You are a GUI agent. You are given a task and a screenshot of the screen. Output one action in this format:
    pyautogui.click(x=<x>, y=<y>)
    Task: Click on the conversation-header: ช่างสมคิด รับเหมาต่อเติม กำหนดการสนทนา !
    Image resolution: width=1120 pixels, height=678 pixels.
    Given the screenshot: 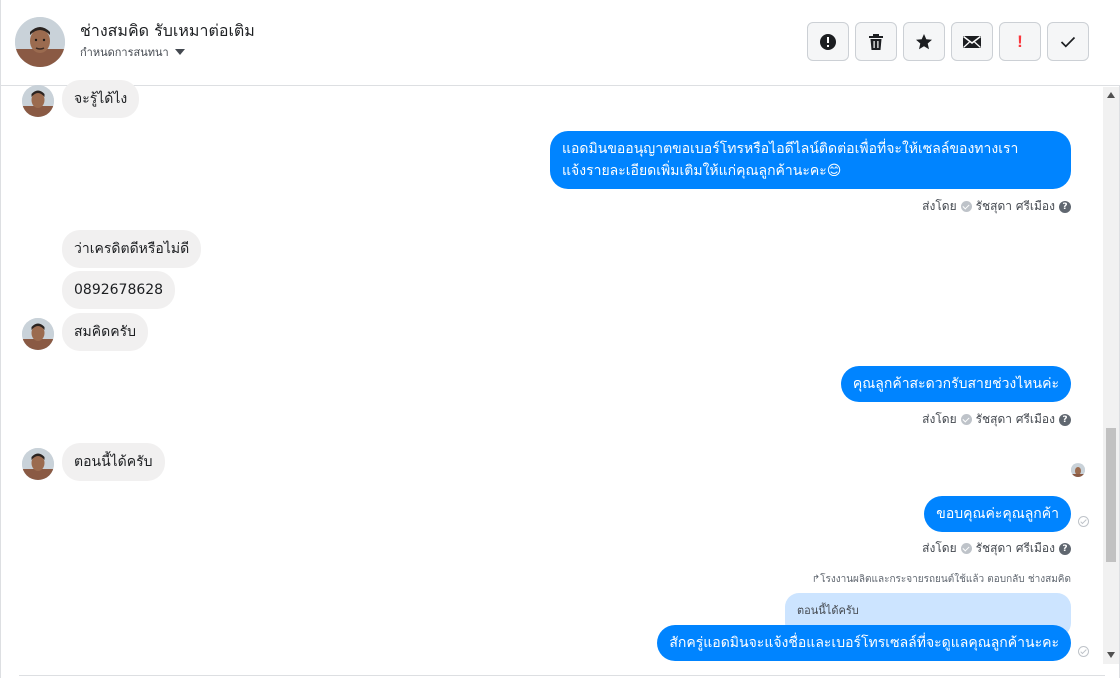 What is the action you would take?
    pyautogui.click(x=560, y=43)
    